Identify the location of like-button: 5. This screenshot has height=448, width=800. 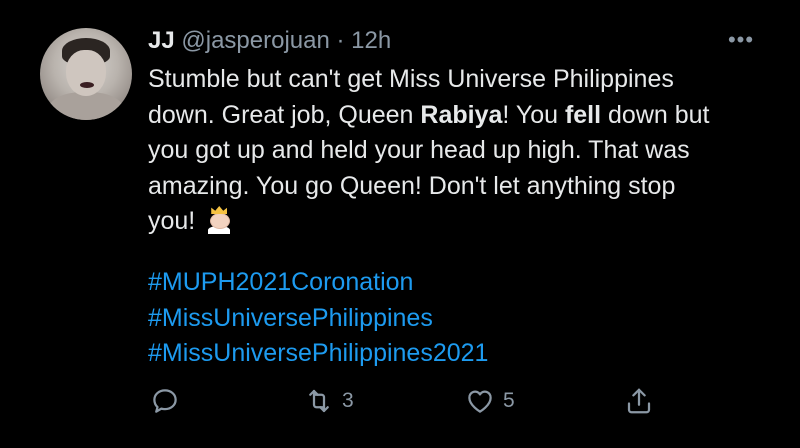
(490, 401).